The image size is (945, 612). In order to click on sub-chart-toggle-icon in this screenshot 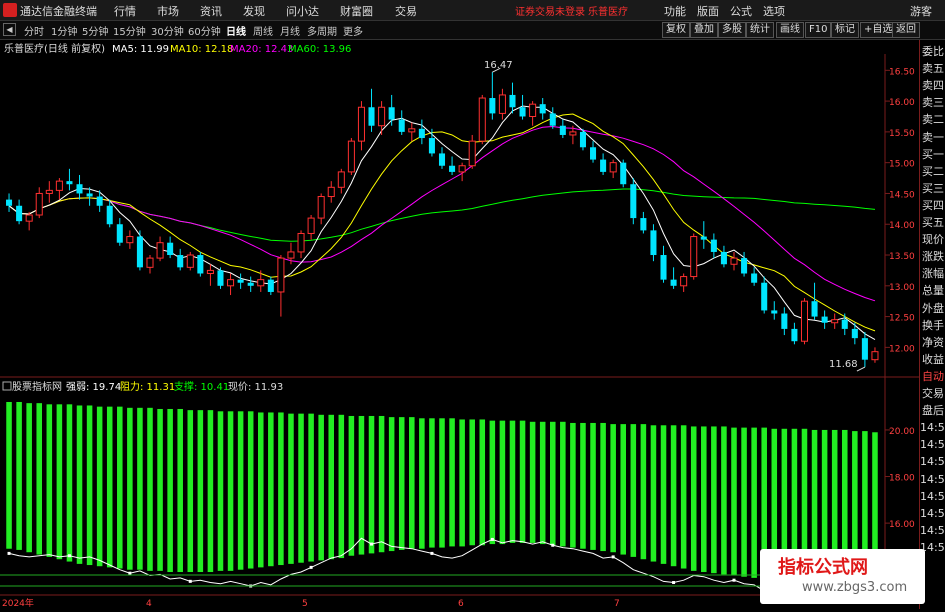, I will do `click(7, 386)`.